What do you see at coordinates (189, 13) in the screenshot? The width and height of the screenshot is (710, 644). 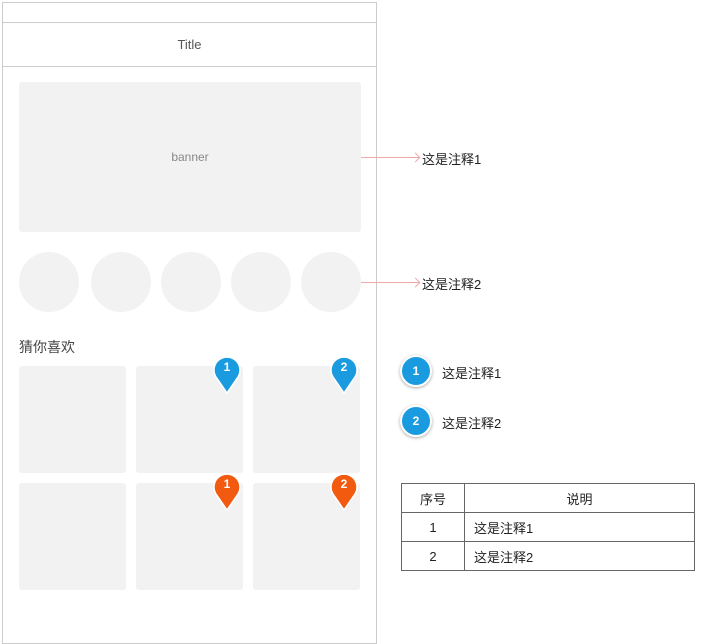 I see `status-bar` at bounding box center [189, 13].